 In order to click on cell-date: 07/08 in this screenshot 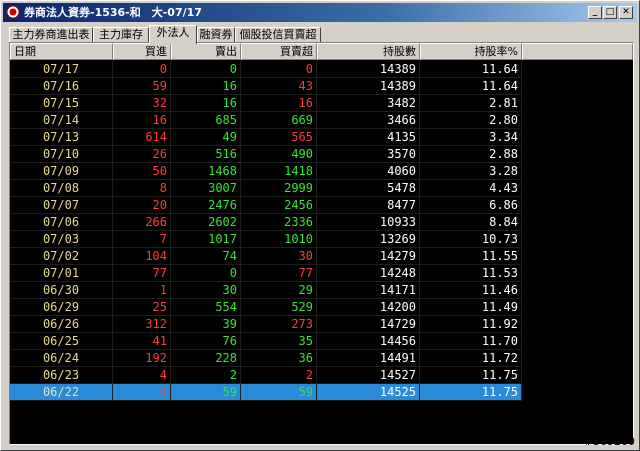, I will do `click(61, 188)`.